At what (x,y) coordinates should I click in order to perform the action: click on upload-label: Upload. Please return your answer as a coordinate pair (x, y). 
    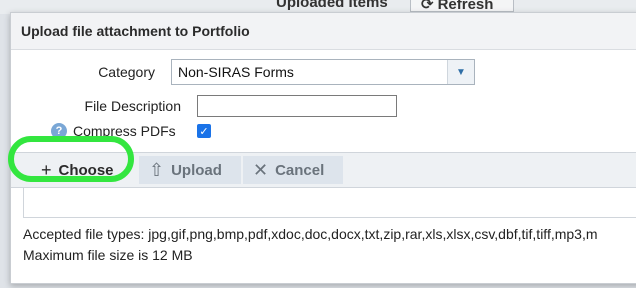
    Looking at the image, I should click on (196, 170).